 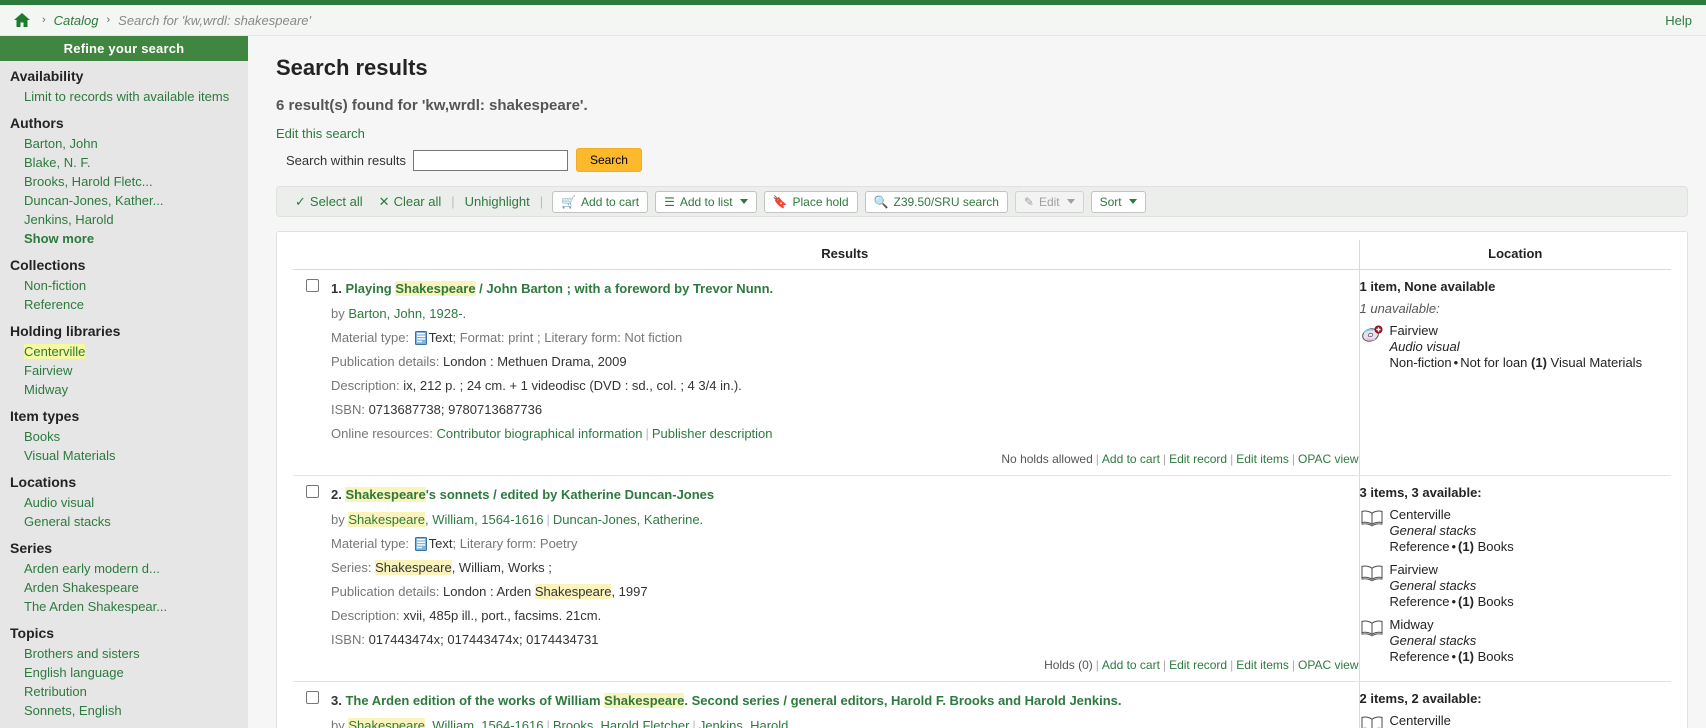 What do you see at coordinates (410, 201) in the screenshot?
I see `clear-all-button: ✕ Clear all` at bounding box center [410, 201].